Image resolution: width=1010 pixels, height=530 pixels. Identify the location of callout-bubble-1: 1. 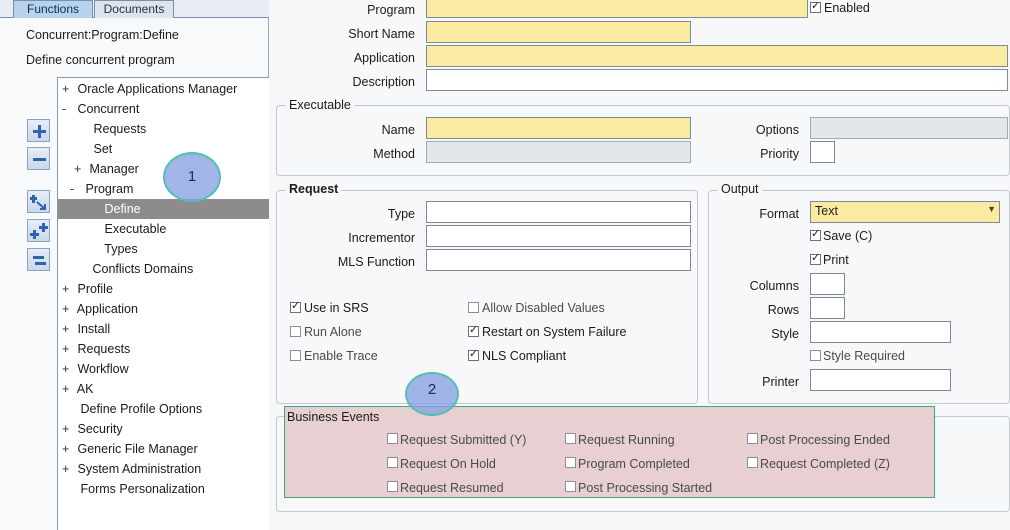
(192, 177).